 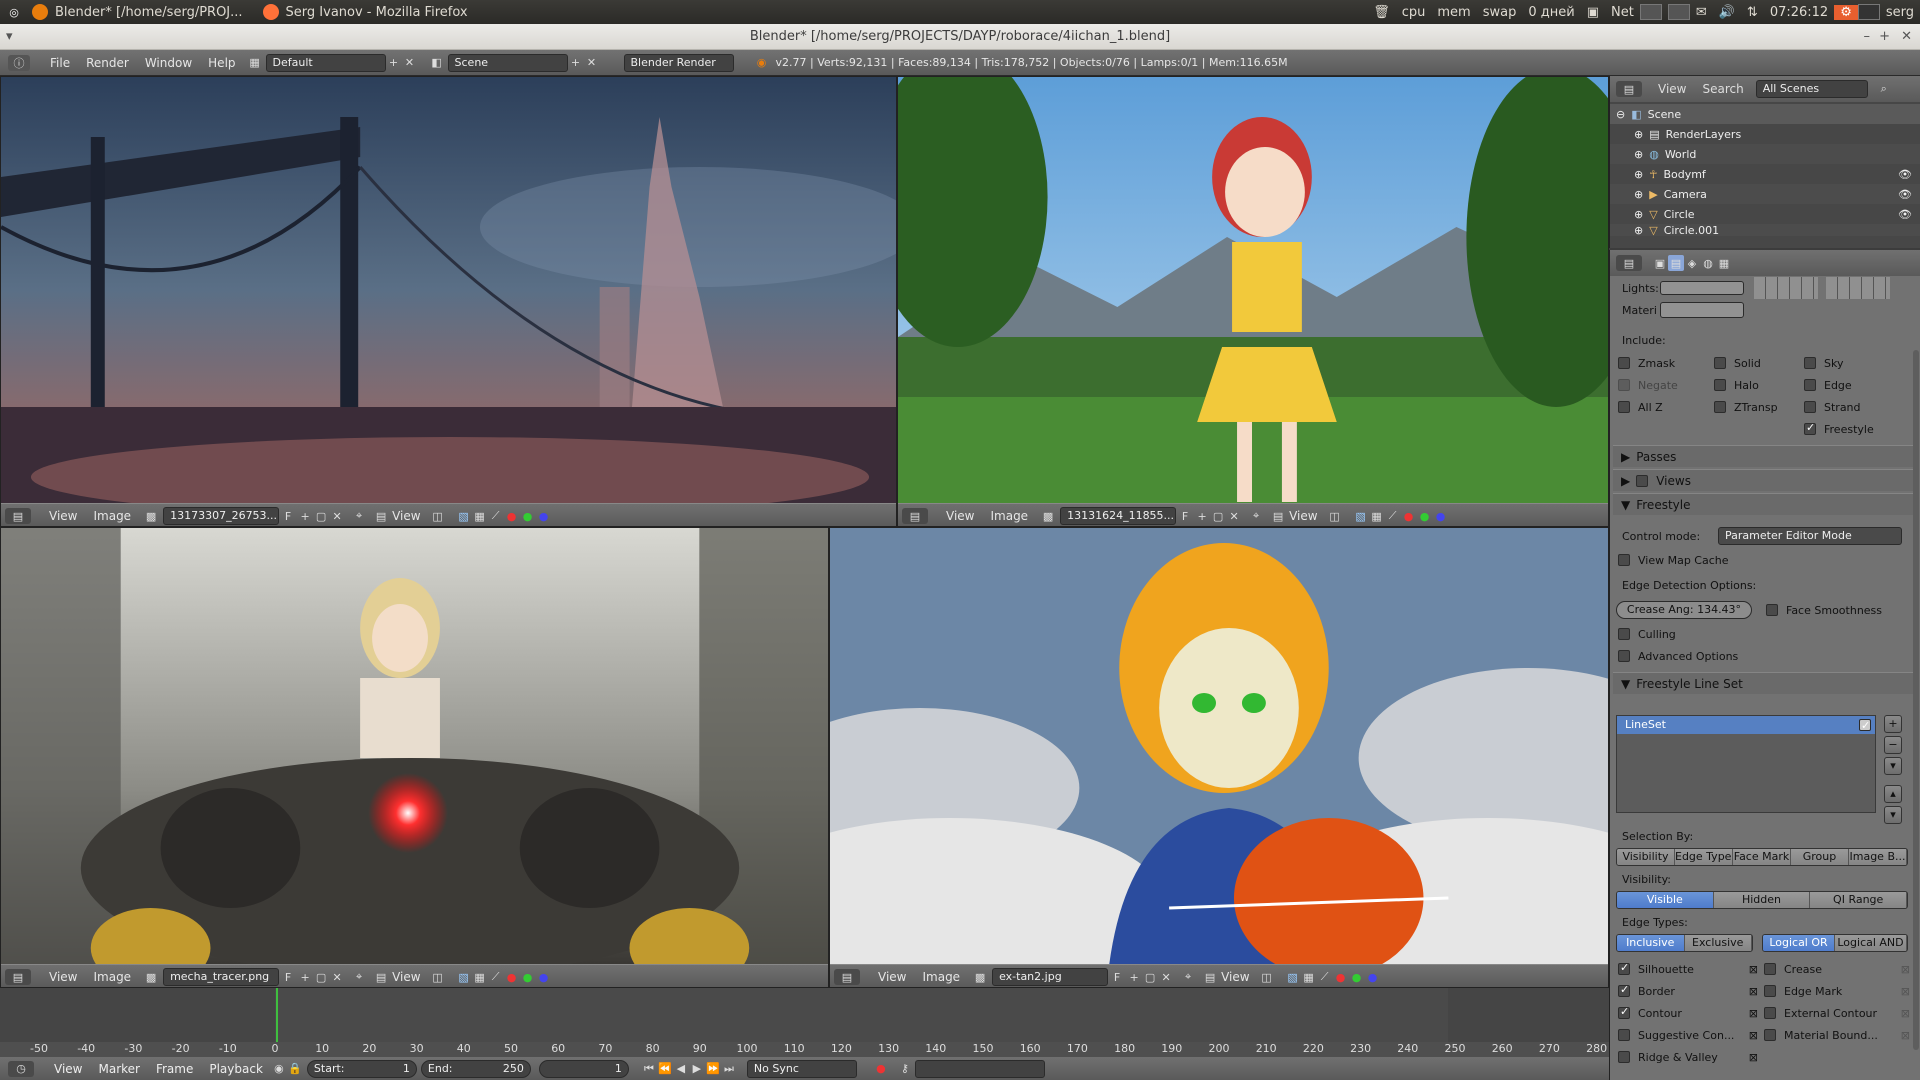 What do you see at coordinates (804, 1015) in the screenshot?
I see `timeline-track` at bounding box center [804, 1015].